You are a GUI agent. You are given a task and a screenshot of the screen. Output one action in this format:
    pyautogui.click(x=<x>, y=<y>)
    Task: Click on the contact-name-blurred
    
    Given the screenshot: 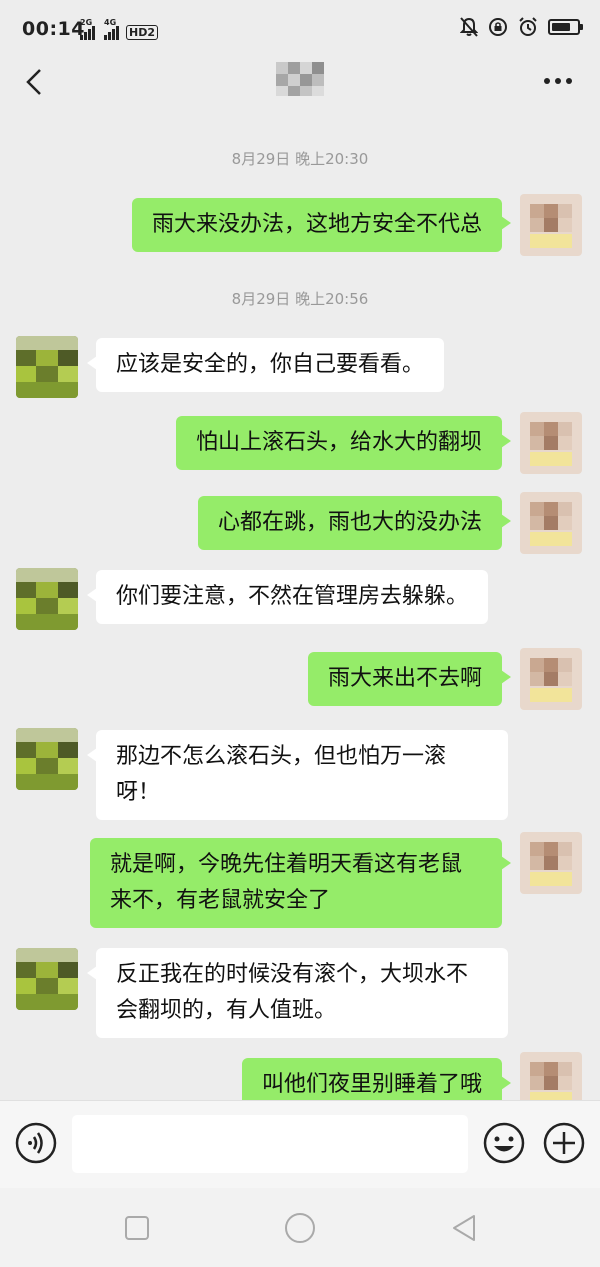 What is the action you would take?
    pyautogui.click(x=300, y=79)
    